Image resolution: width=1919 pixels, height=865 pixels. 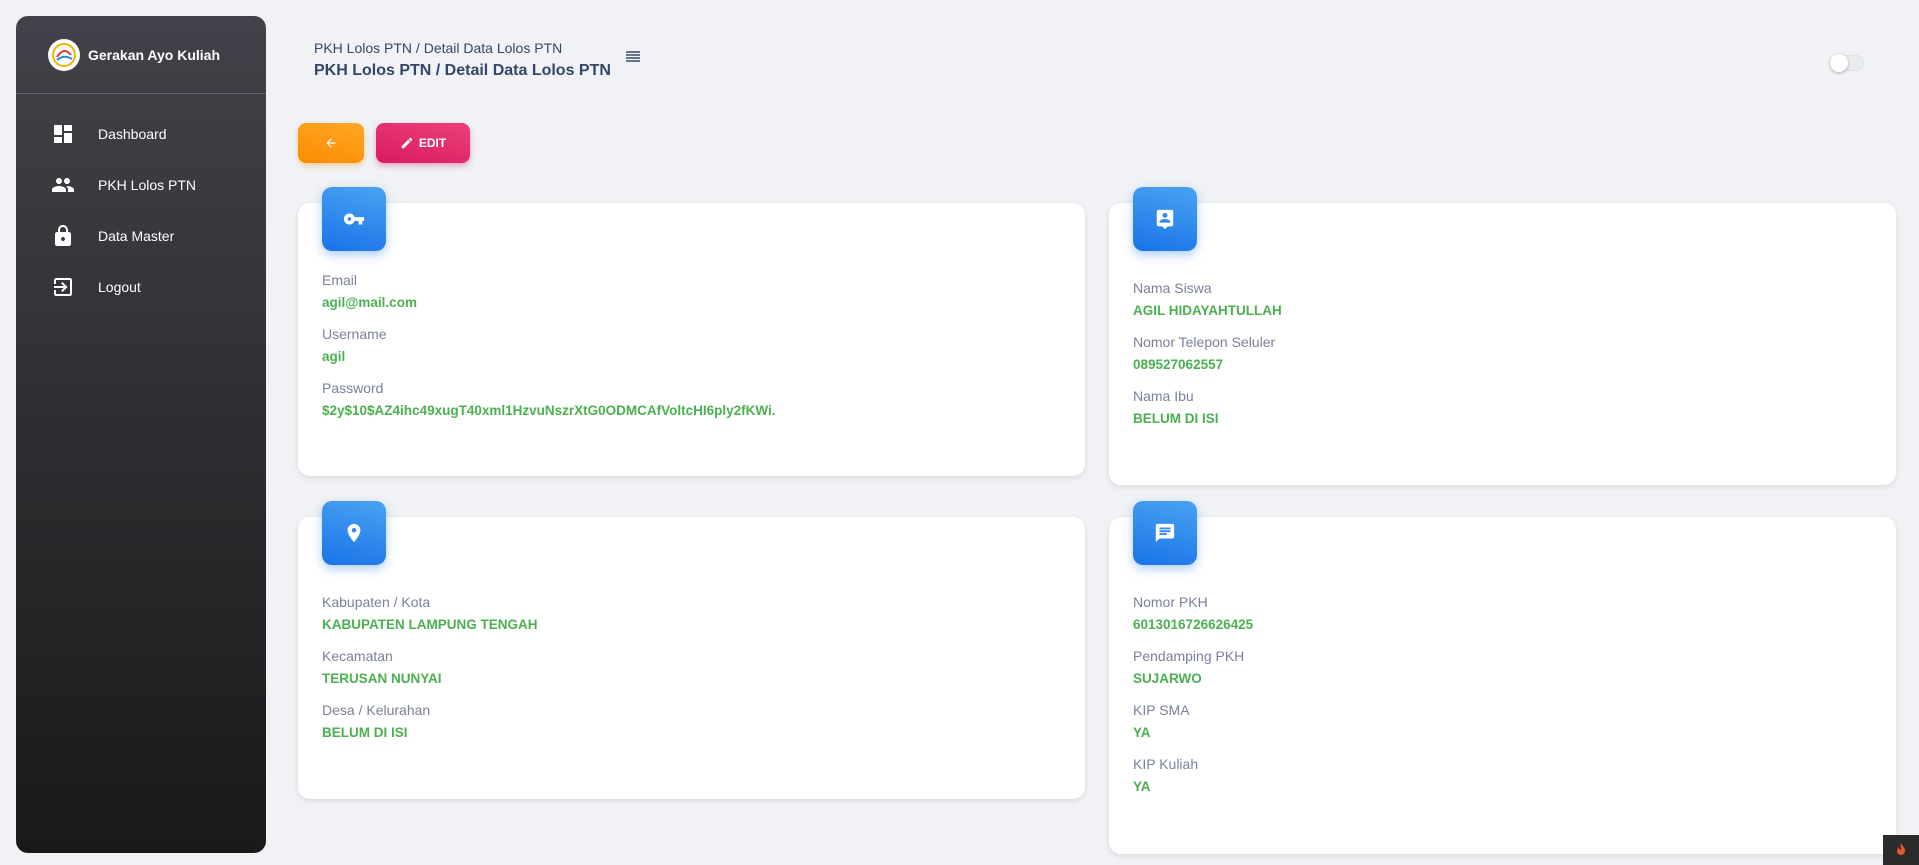 I want to click on field-nomor-pkh: Nomor PKH 6013016726626425, so click(x=1193, y=613).